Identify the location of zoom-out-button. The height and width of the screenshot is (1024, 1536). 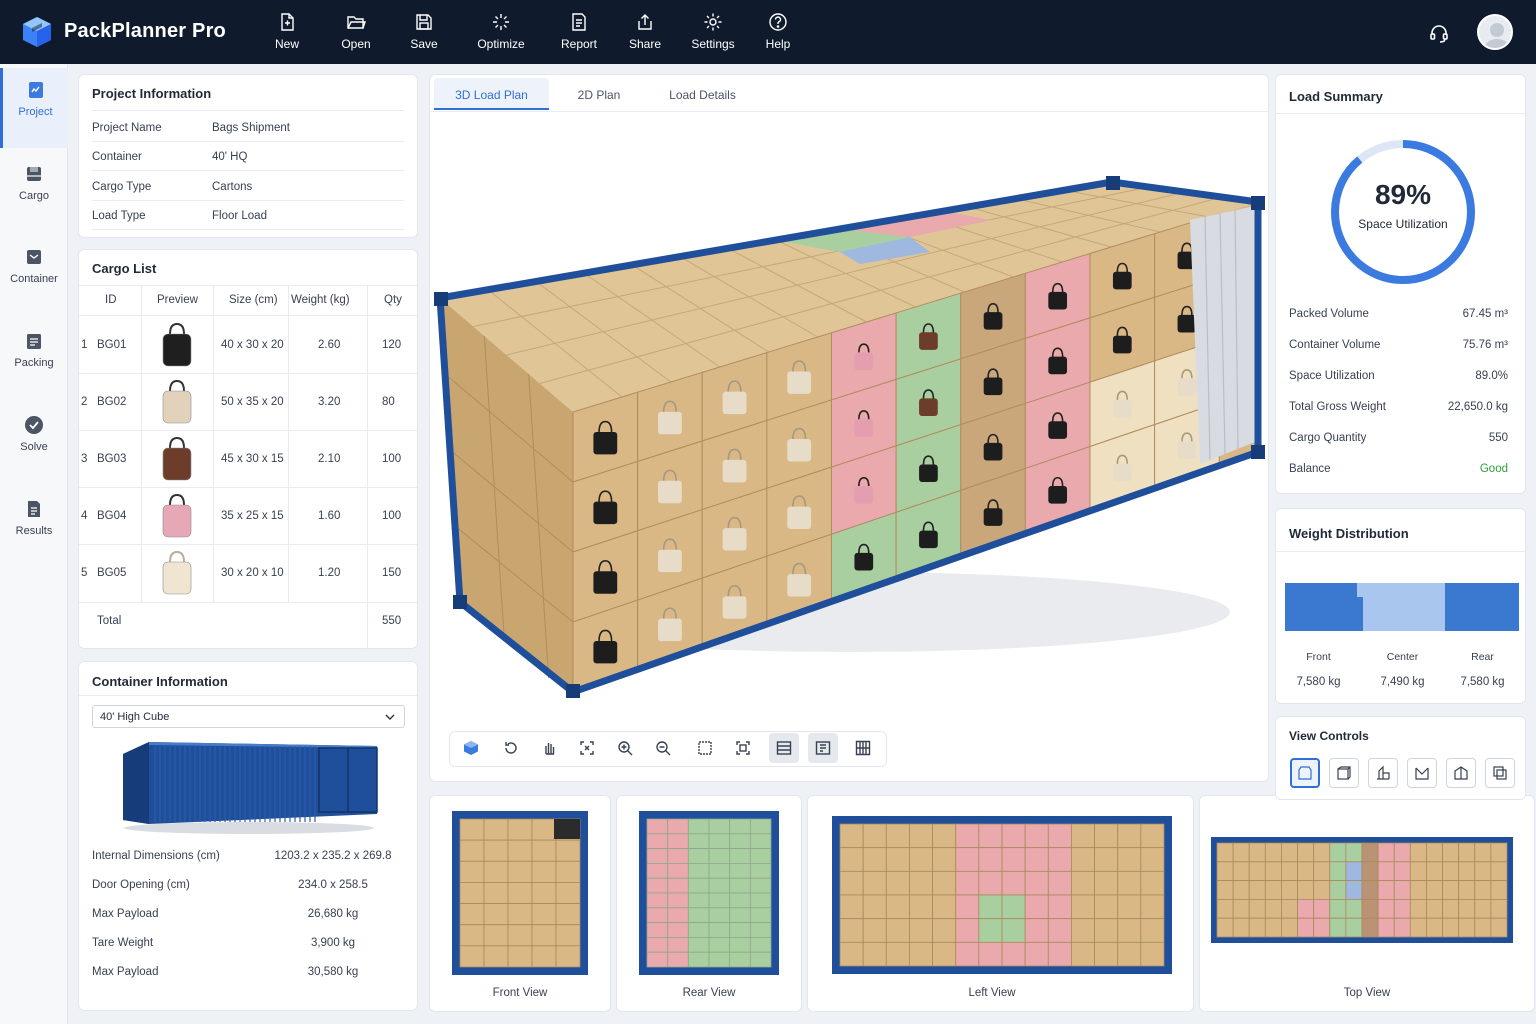
(663, 748).